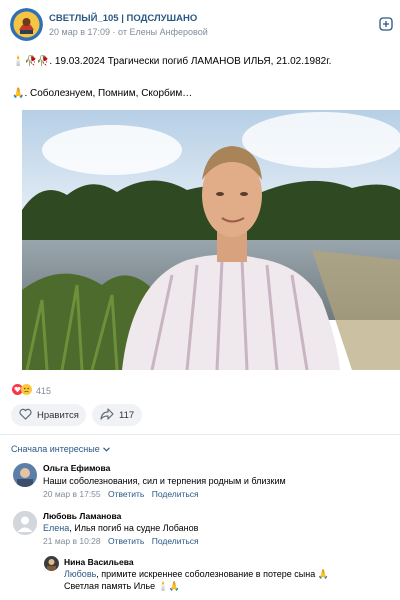  Describe the element at coordinates (76, 468) in the screenshot. I see `comment-author: Ольга Ефимова` at that location.